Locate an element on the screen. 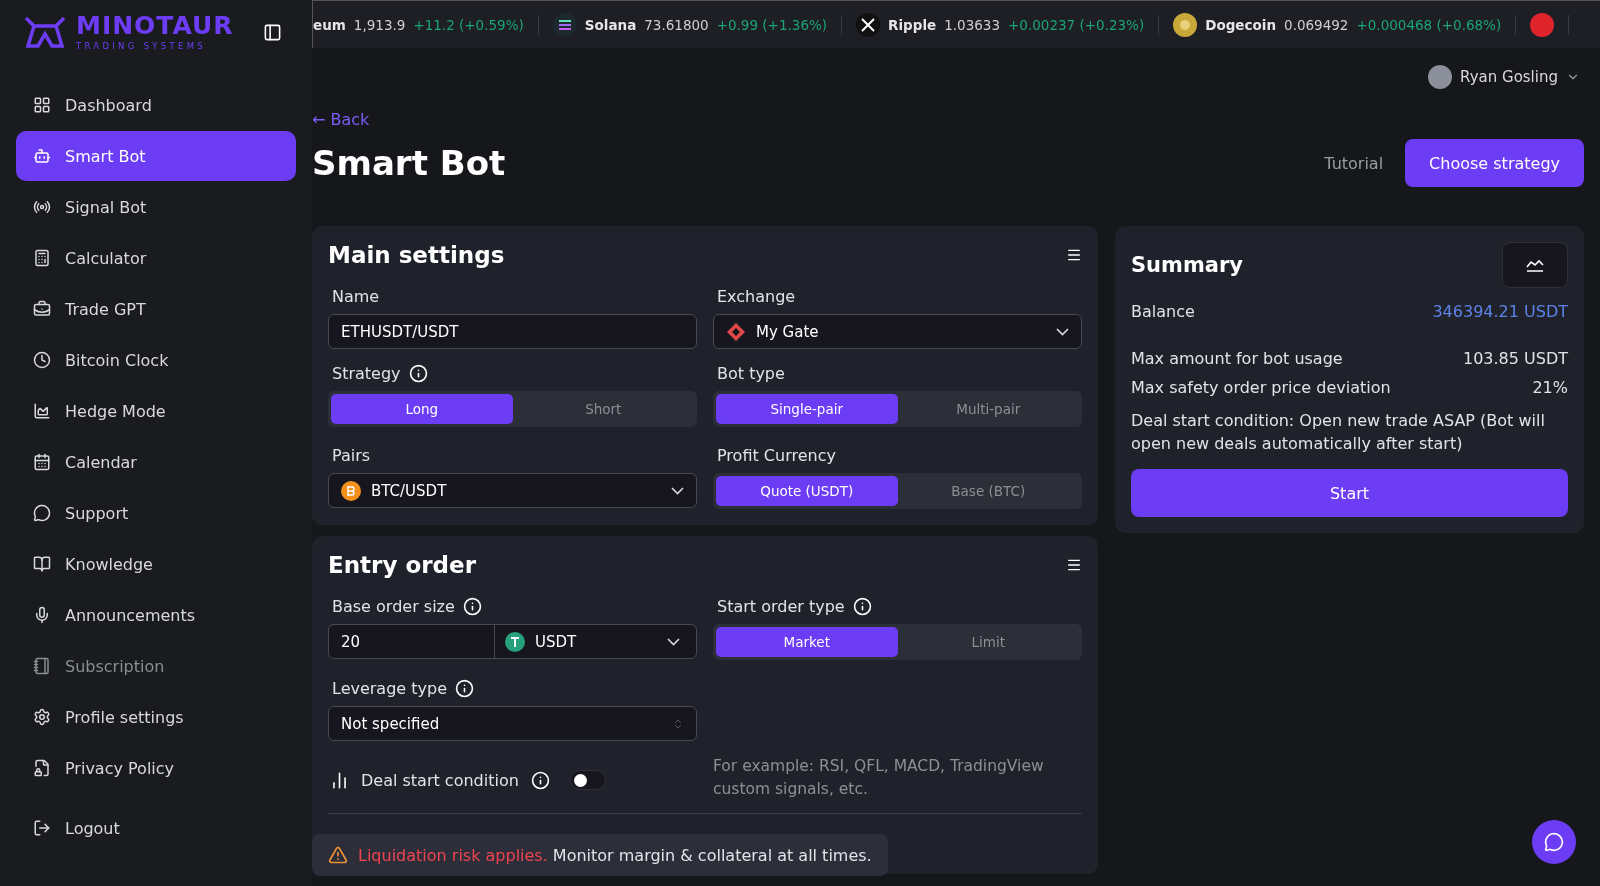 This screenshot has width=1600, height=886. field-label: Deal start condition is located at coordinates (440, 780).